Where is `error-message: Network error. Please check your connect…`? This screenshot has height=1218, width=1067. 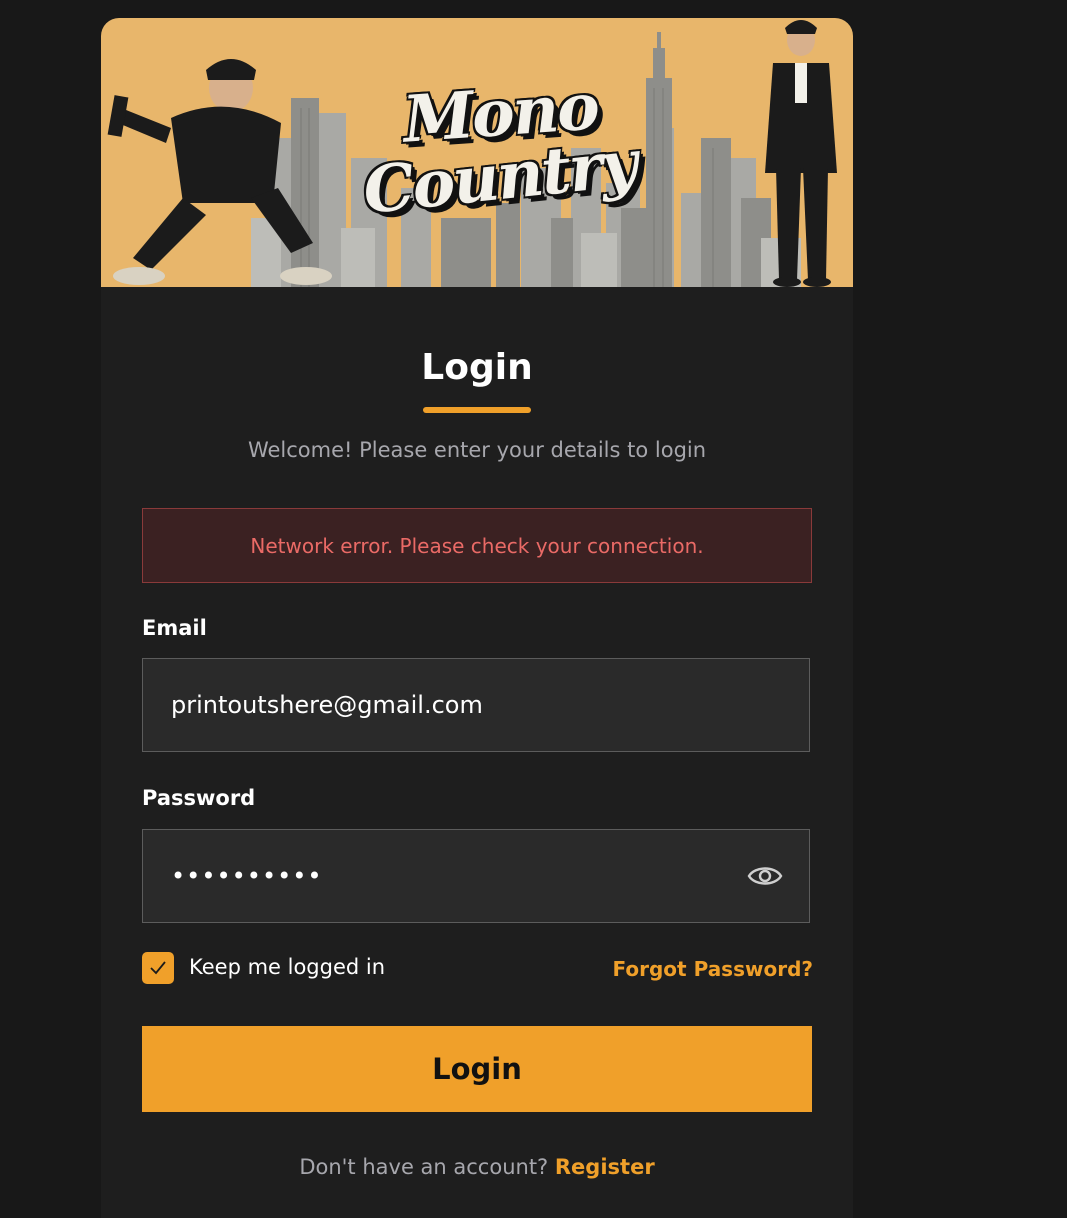 error-message: Network error. Please check your connect… is located at coordinates (477, 545).